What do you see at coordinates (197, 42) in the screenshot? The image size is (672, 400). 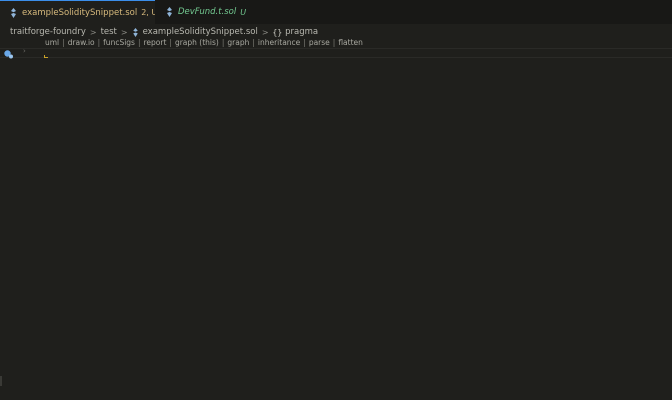 I see `codelens-graph-this: graph (this)` at bounding box center [197, 42].